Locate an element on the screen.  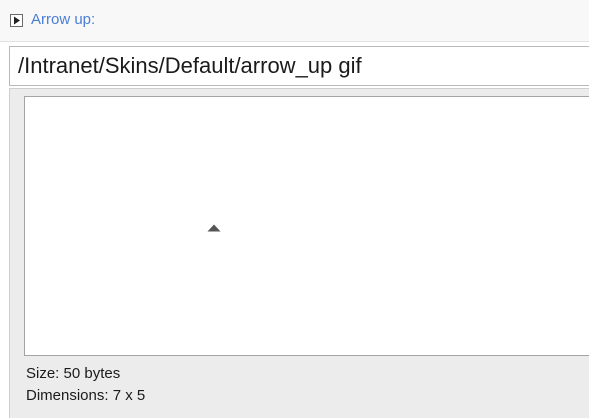
image-size-text: Size: 50 bytes is located at coordinates (73, 373).